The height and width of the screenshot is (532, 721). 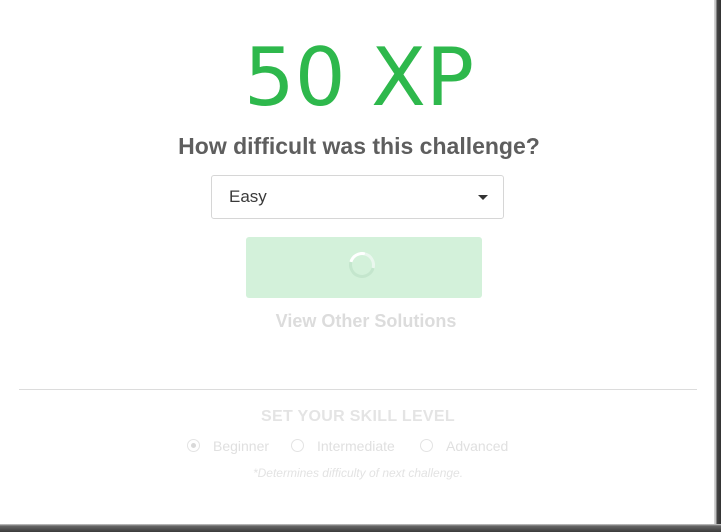 I want to click on xp-earned: 50 XP, so click(x=359, y=77).